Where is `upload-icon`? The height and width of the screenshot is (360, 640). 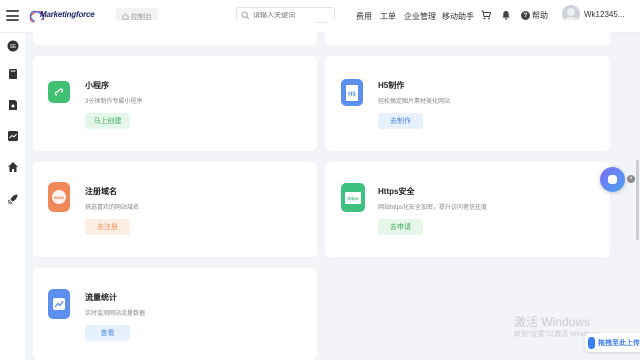
upload-icon is located at coordinates (591, 342).